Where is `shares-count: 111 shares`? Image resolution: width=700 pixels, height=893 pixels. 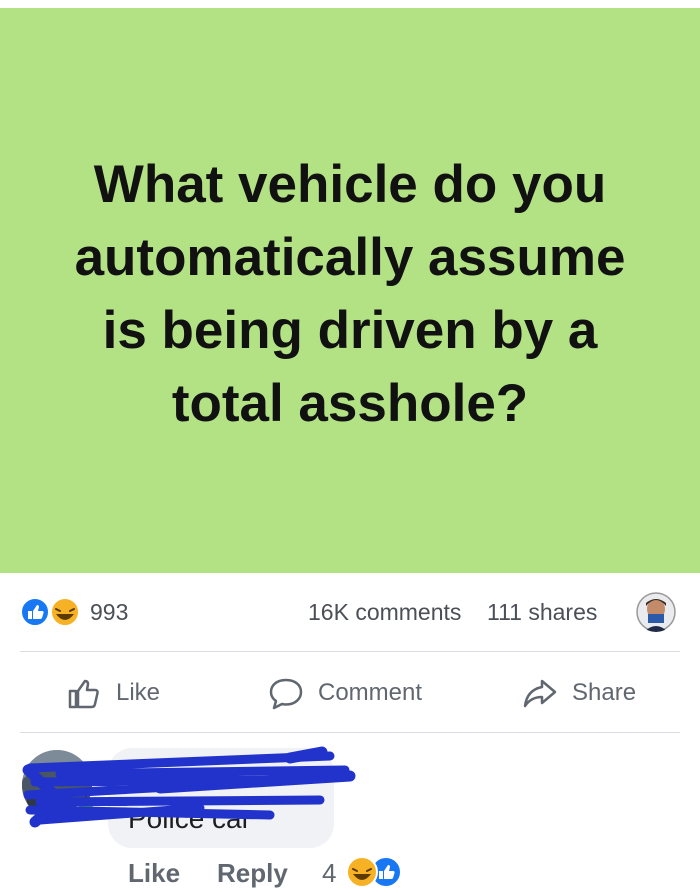
shares-count: 111 shares is located at coordinates (542, 612).